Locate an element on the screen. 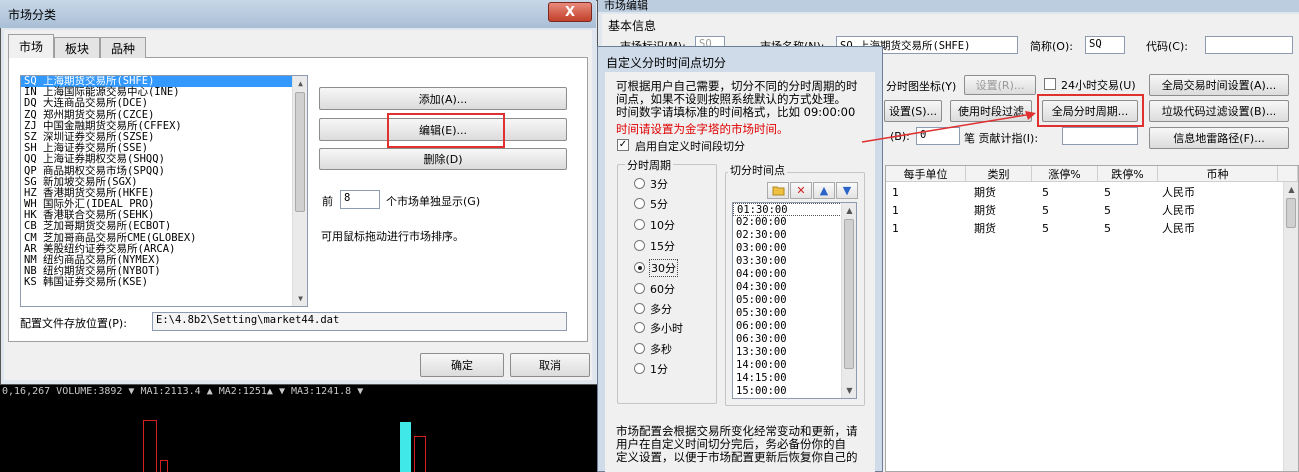  grid-scrollbar: ▲ is located at coordinates (1290, 326).